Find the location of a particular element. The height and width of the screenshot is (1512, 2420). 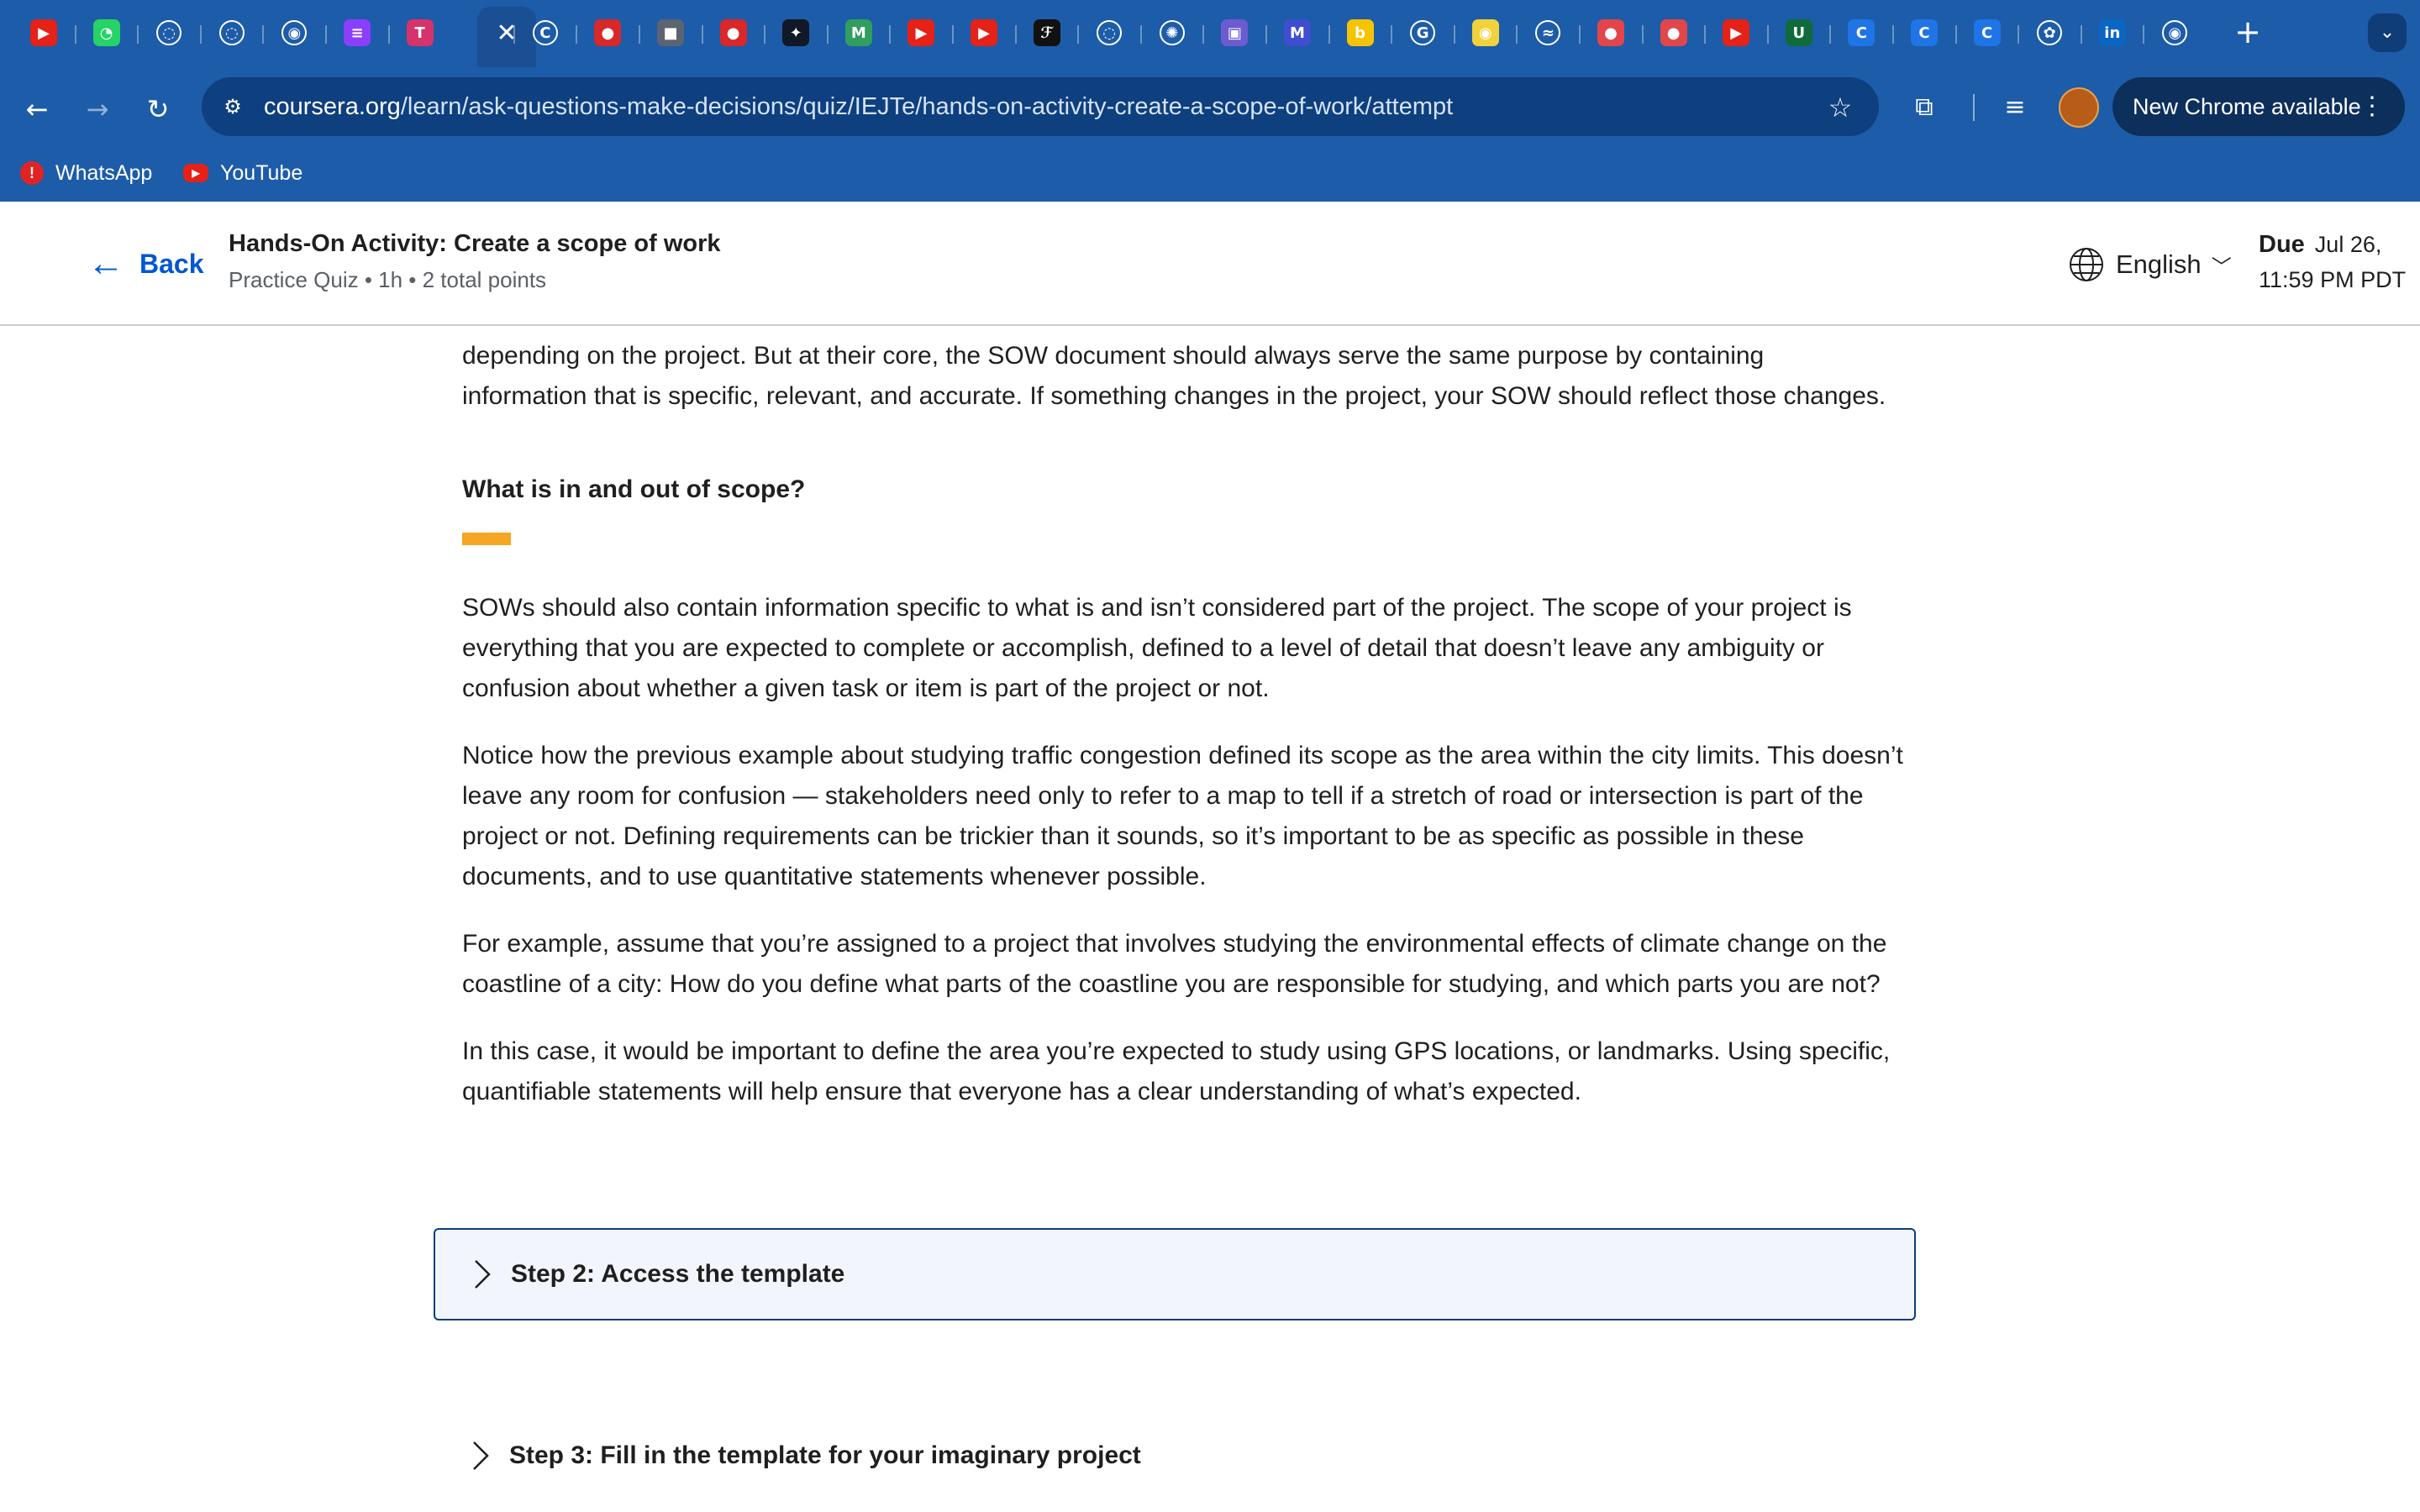

github-icon: ◉ is located at coordinates (294, 32).